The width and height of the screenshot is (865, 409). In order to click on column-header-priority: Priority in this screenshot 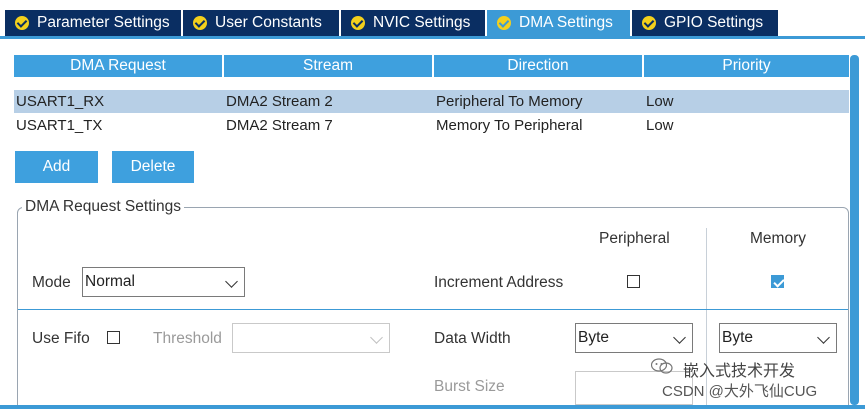, I will do `click(746, 66)`.